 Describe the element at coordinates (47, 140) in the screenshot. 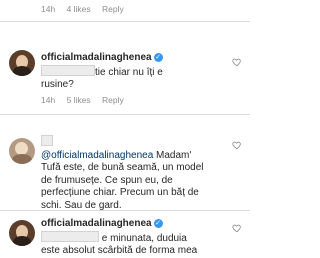

I see `redacted-username` at that location.